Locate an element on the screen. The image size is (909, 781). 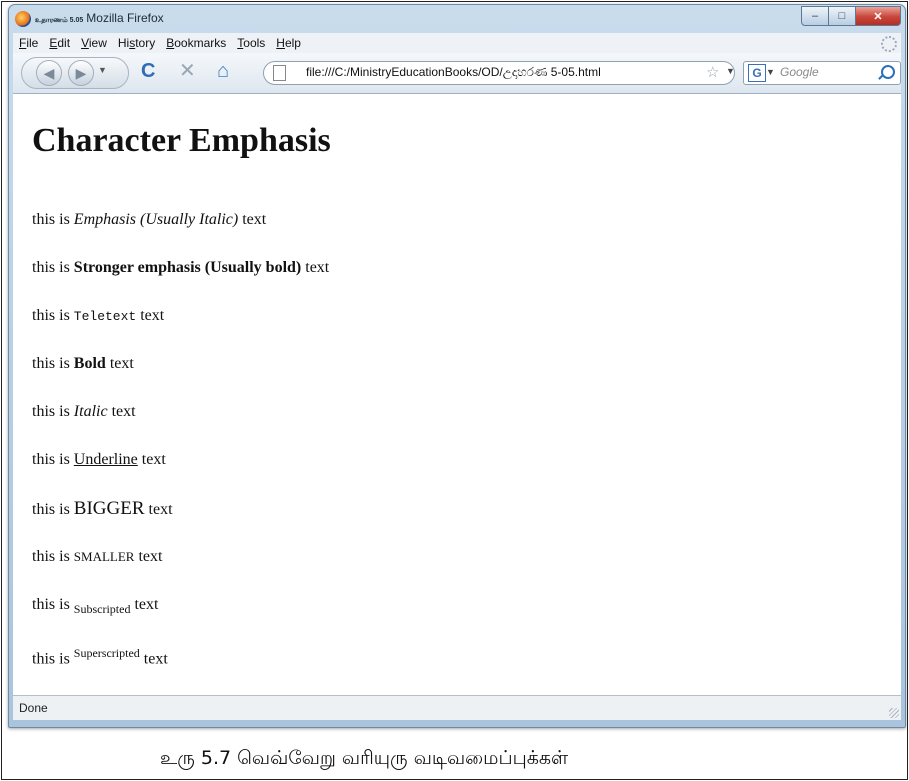
strong-text: Stronger emphasis (Usually bold) is located at coordinates (187, 267).